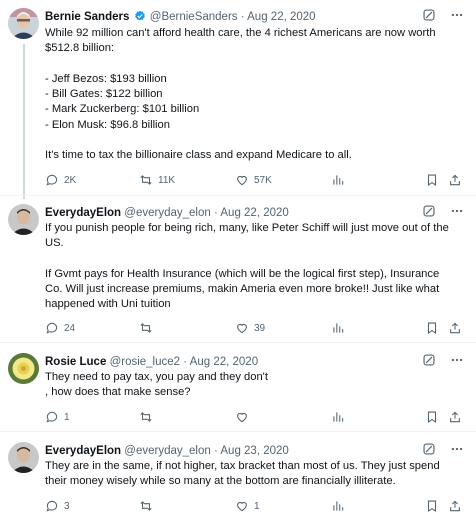  I want to click on like-count: 39, so click(260, 328).